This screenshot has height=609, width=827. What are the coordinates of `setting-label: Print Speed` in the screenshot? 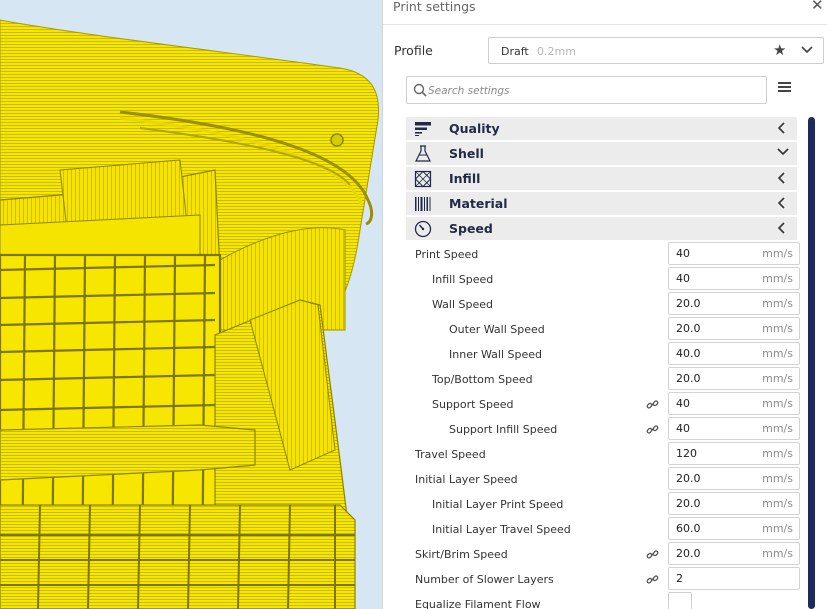 It's located at (447, 254).